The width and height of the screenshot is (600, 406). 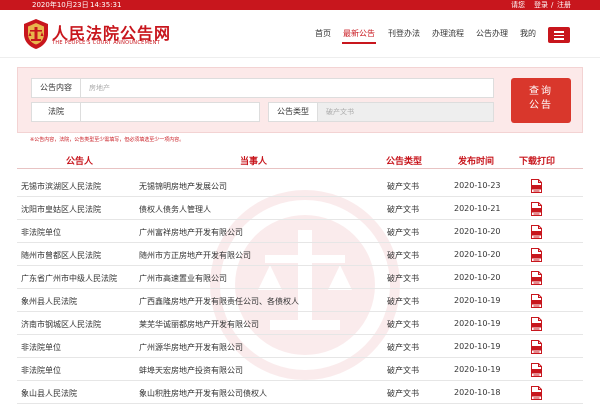 What do you see at coordinates (183, 186) in the screenshot?
I see `party-cell: 无锡锦明房地产发展公司` at bounding box center [183, 186].